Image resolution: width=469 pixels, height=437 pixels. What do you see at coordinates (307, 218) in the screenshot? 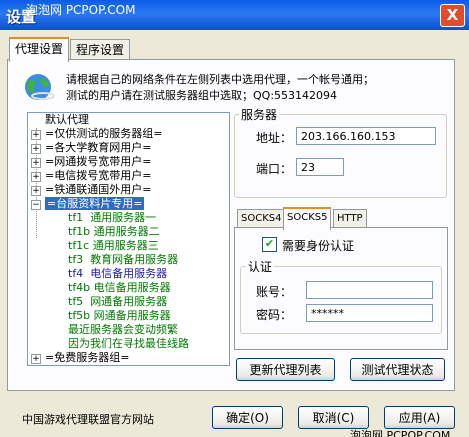
I see `tab-socks5: SOCKS5` at bounding box center [307, 218].